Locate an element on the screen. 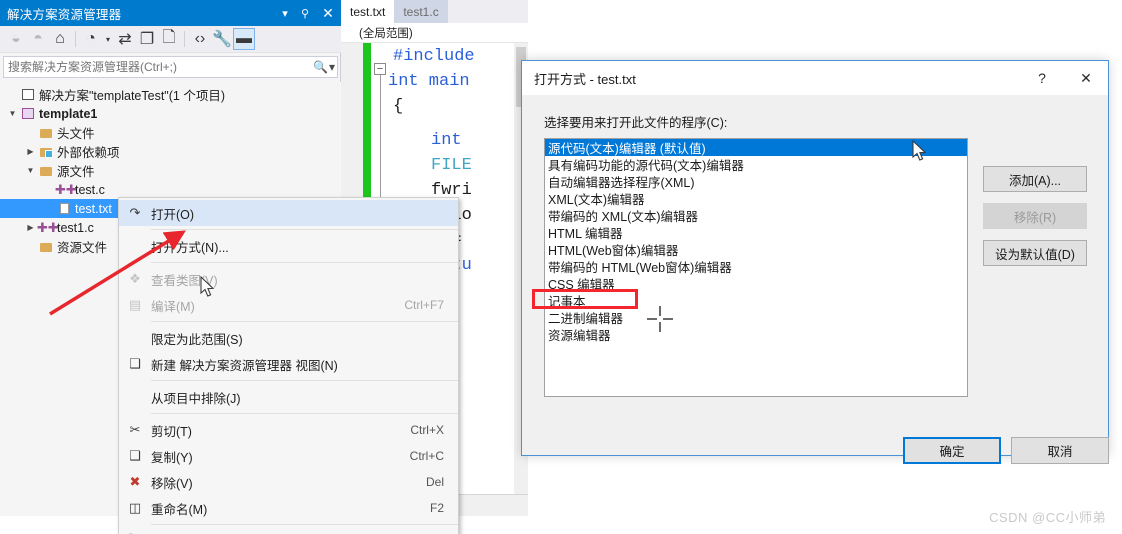  home-icon: ⌂ is located at coordinates (60, 39).